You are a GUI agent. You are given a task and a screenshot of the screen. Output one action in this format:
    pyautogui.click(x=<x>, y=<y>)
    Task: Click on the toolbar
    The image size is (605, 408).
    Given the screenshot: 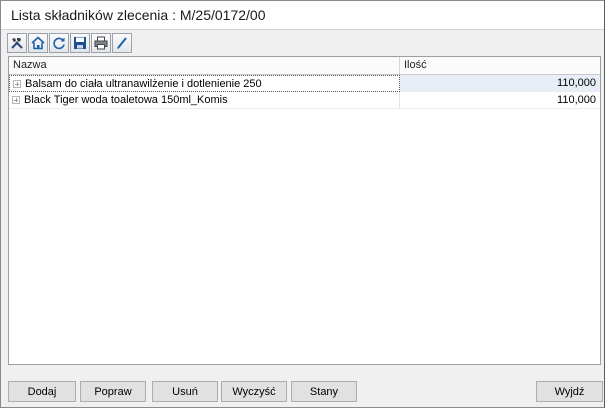 What is the action you would take?
    pyautogui.click(x=69, y=43)
    